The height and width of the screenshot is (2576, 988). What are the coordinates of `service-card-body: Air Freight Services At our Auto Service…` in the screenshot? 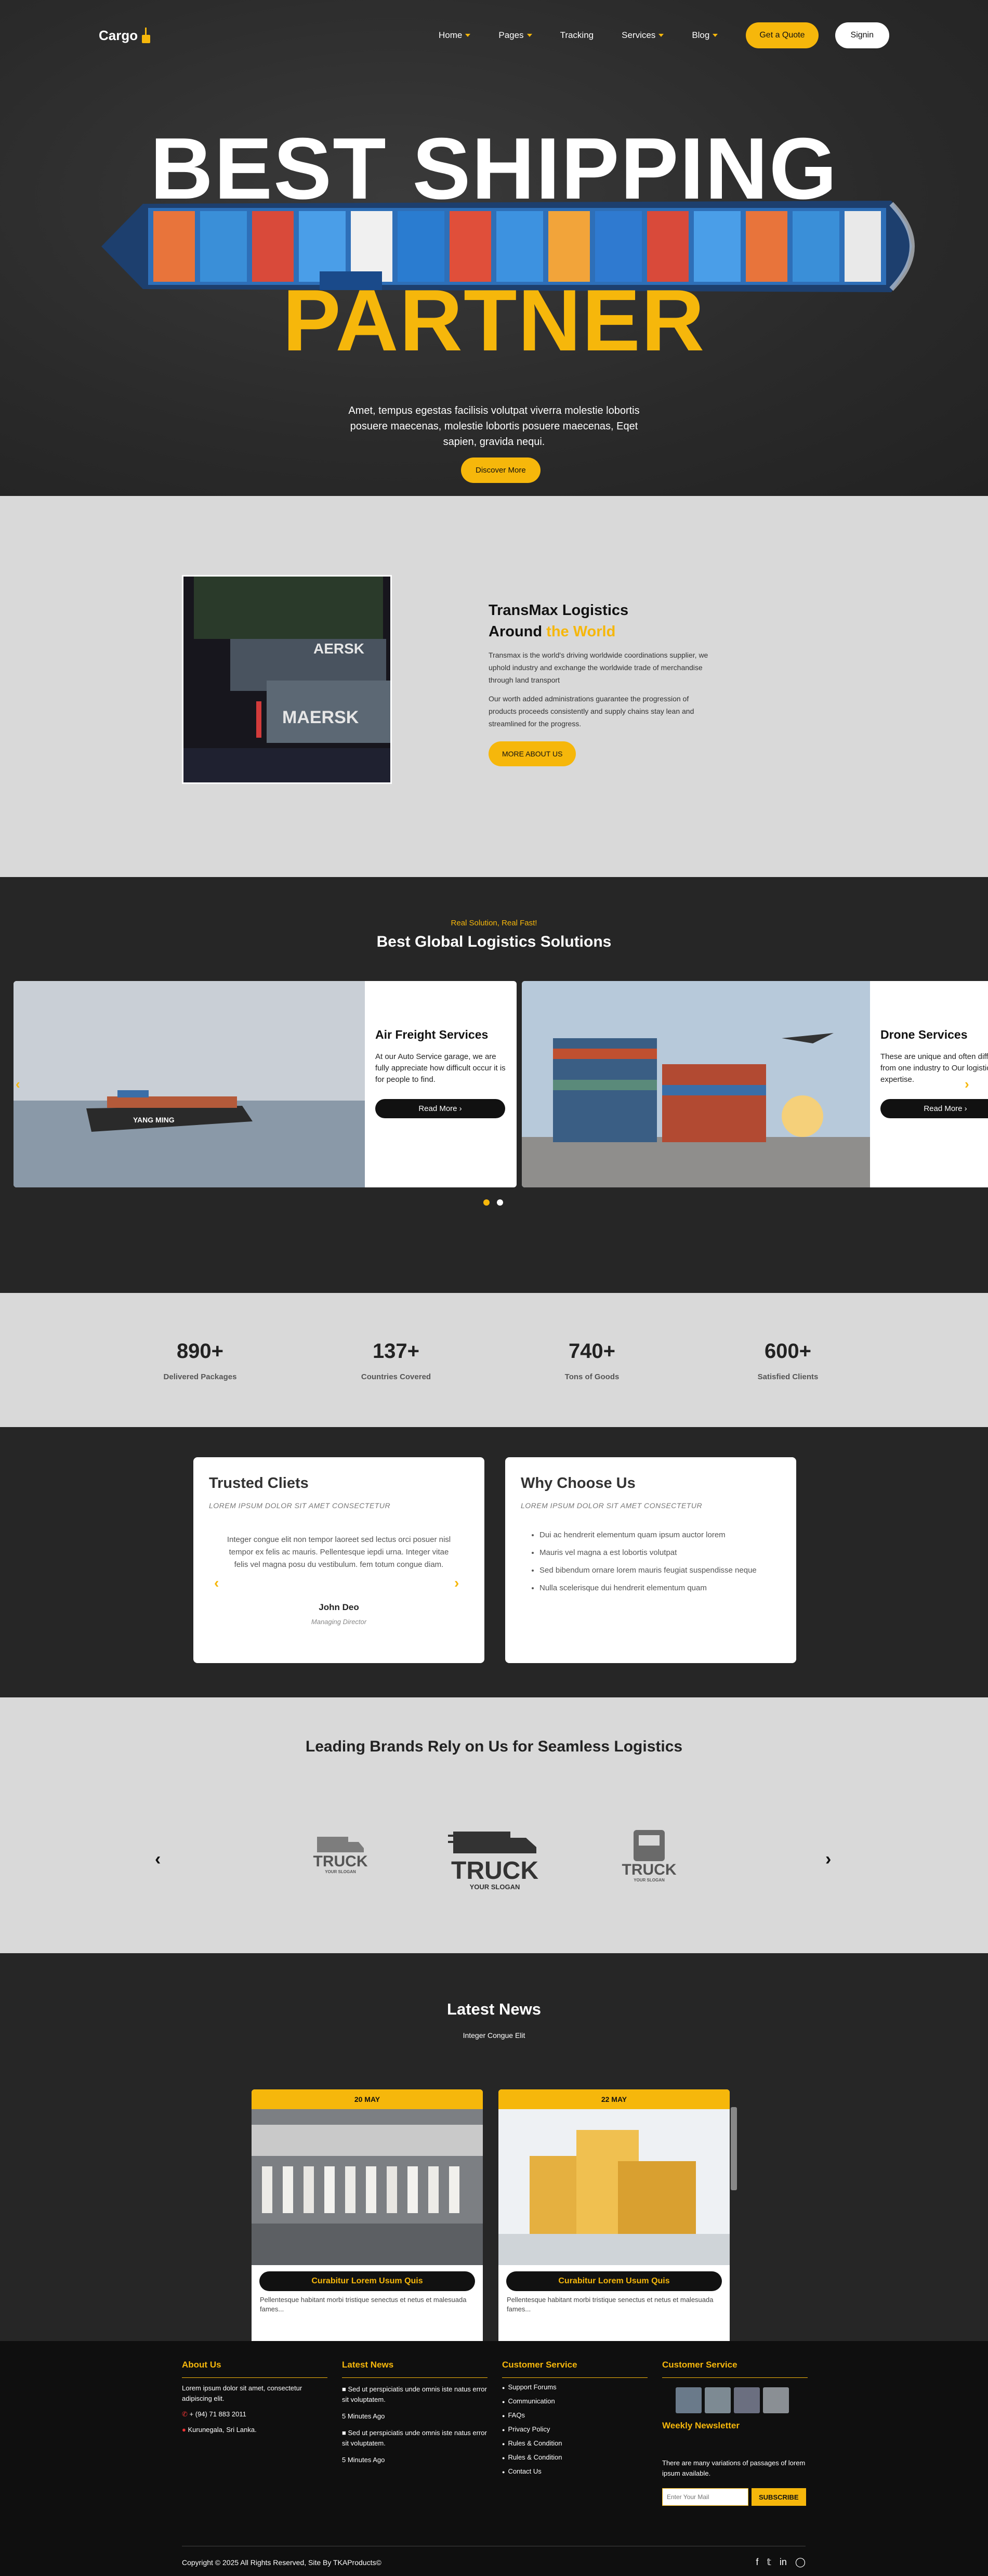 It's located at (441, 1084).